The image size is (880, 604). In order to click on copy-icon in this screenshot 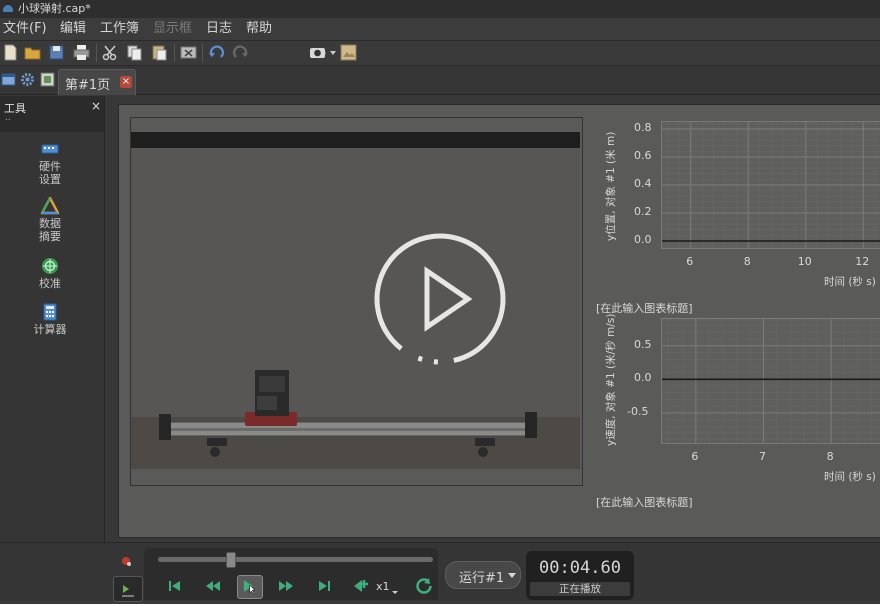, I will do `click(134, 52)`.